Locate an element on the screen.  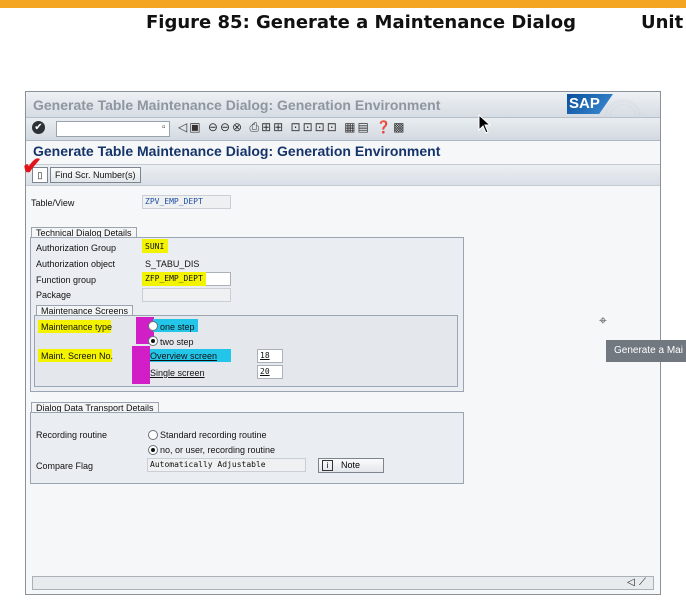
figure-title: Figure 85: Generate a Maintenance Dialog is located at coordinates (361, 22).